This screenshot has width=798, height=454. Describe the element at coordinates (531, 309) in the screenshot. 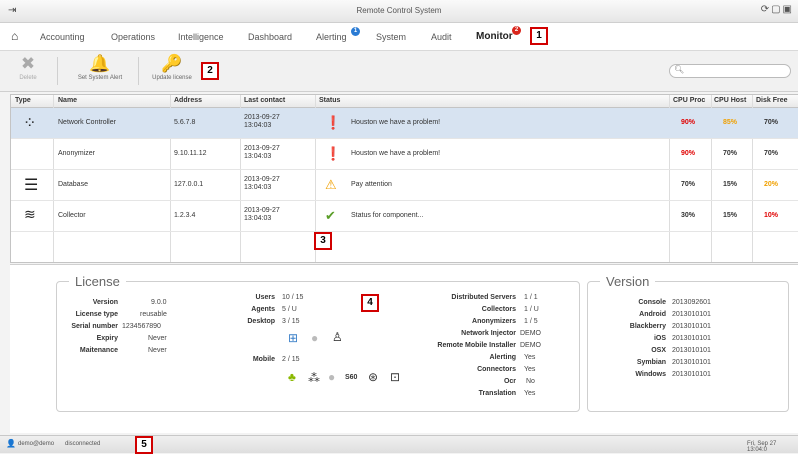

I see `collectors-value: 1 / U` at that location.